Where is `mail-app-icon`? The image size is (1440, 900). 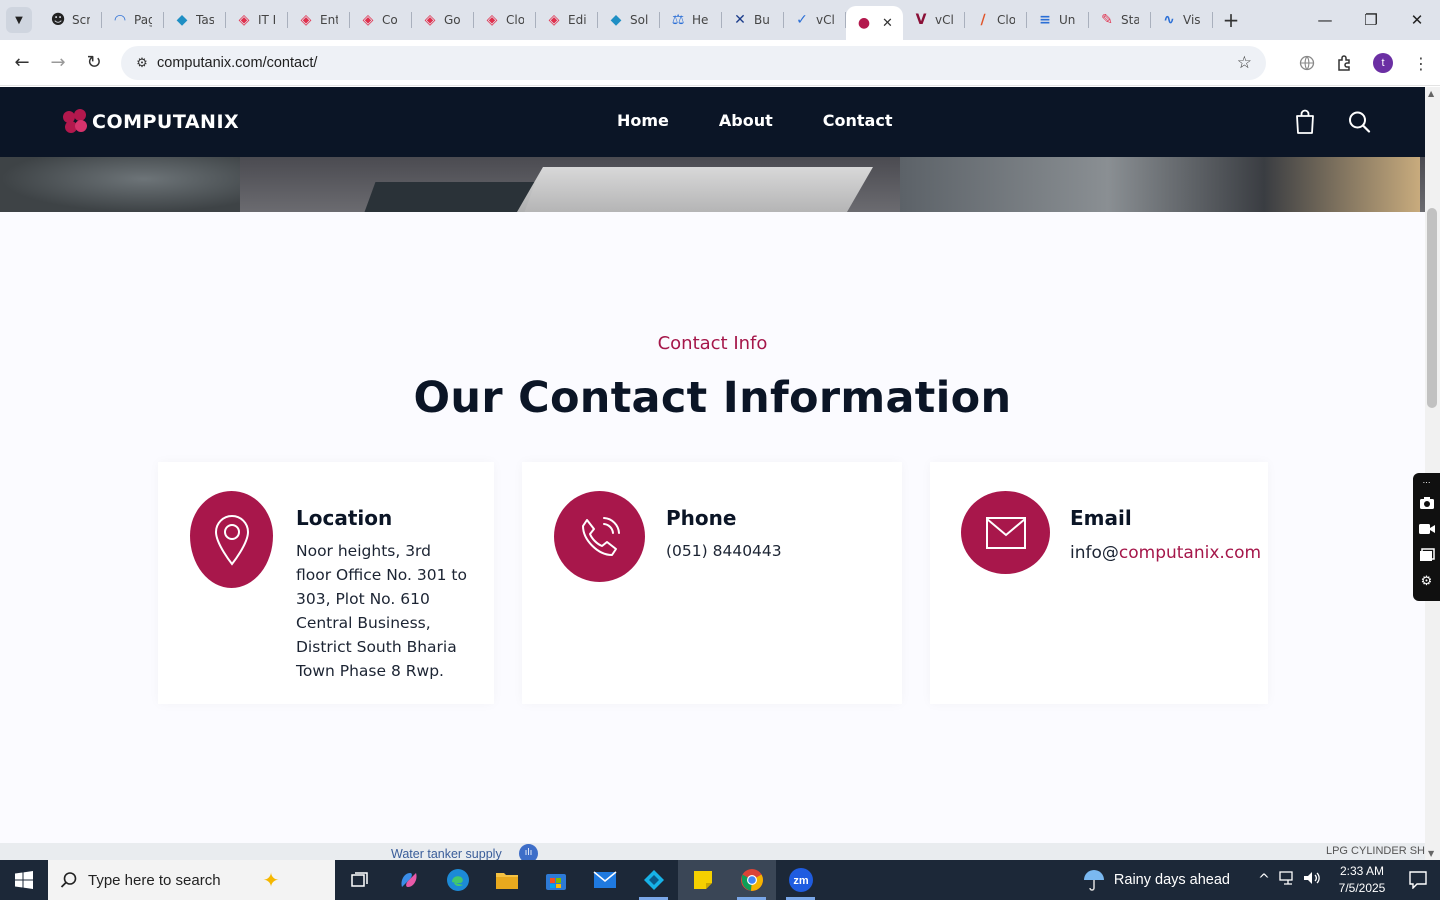
mail-app-icon is located at coordinates (604, 880).